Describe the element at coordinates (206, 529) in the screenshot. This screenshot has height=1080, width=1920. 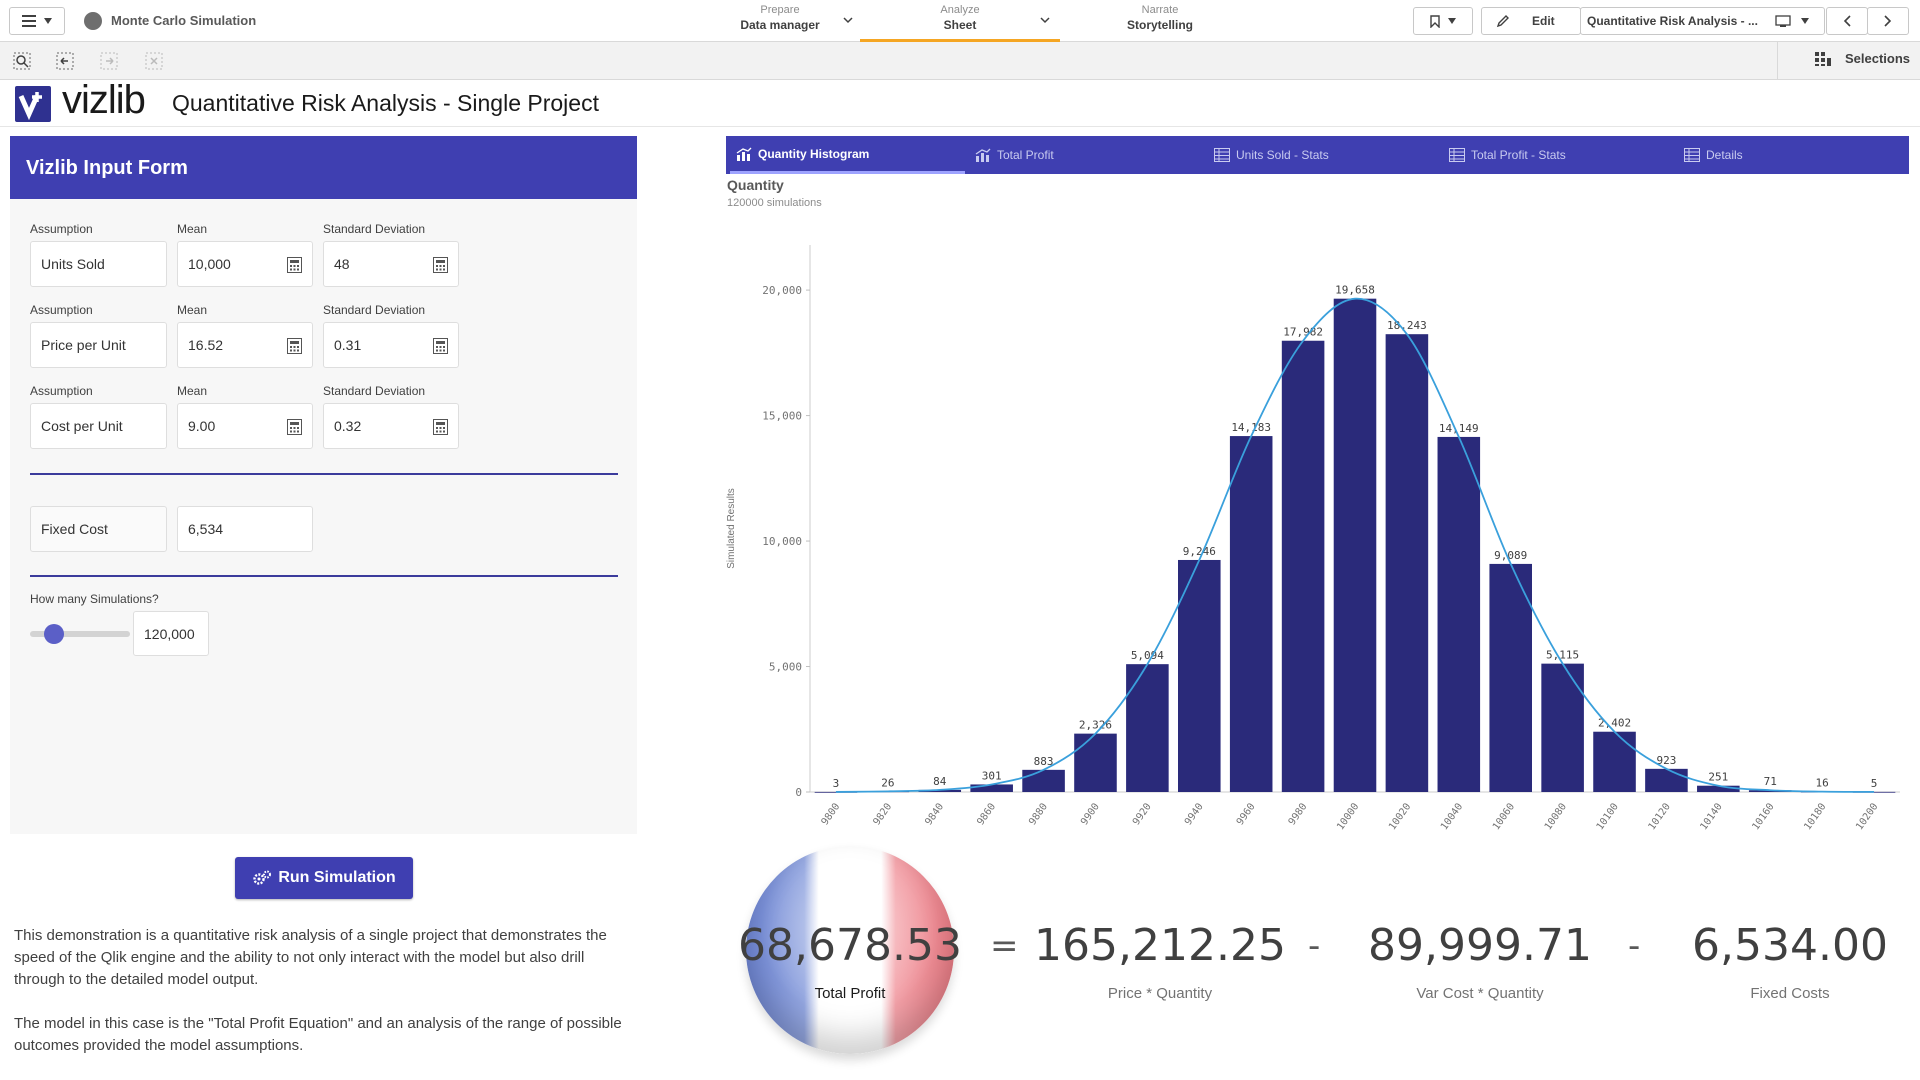
I see `fixed-cost-value: 6,534` at that location.